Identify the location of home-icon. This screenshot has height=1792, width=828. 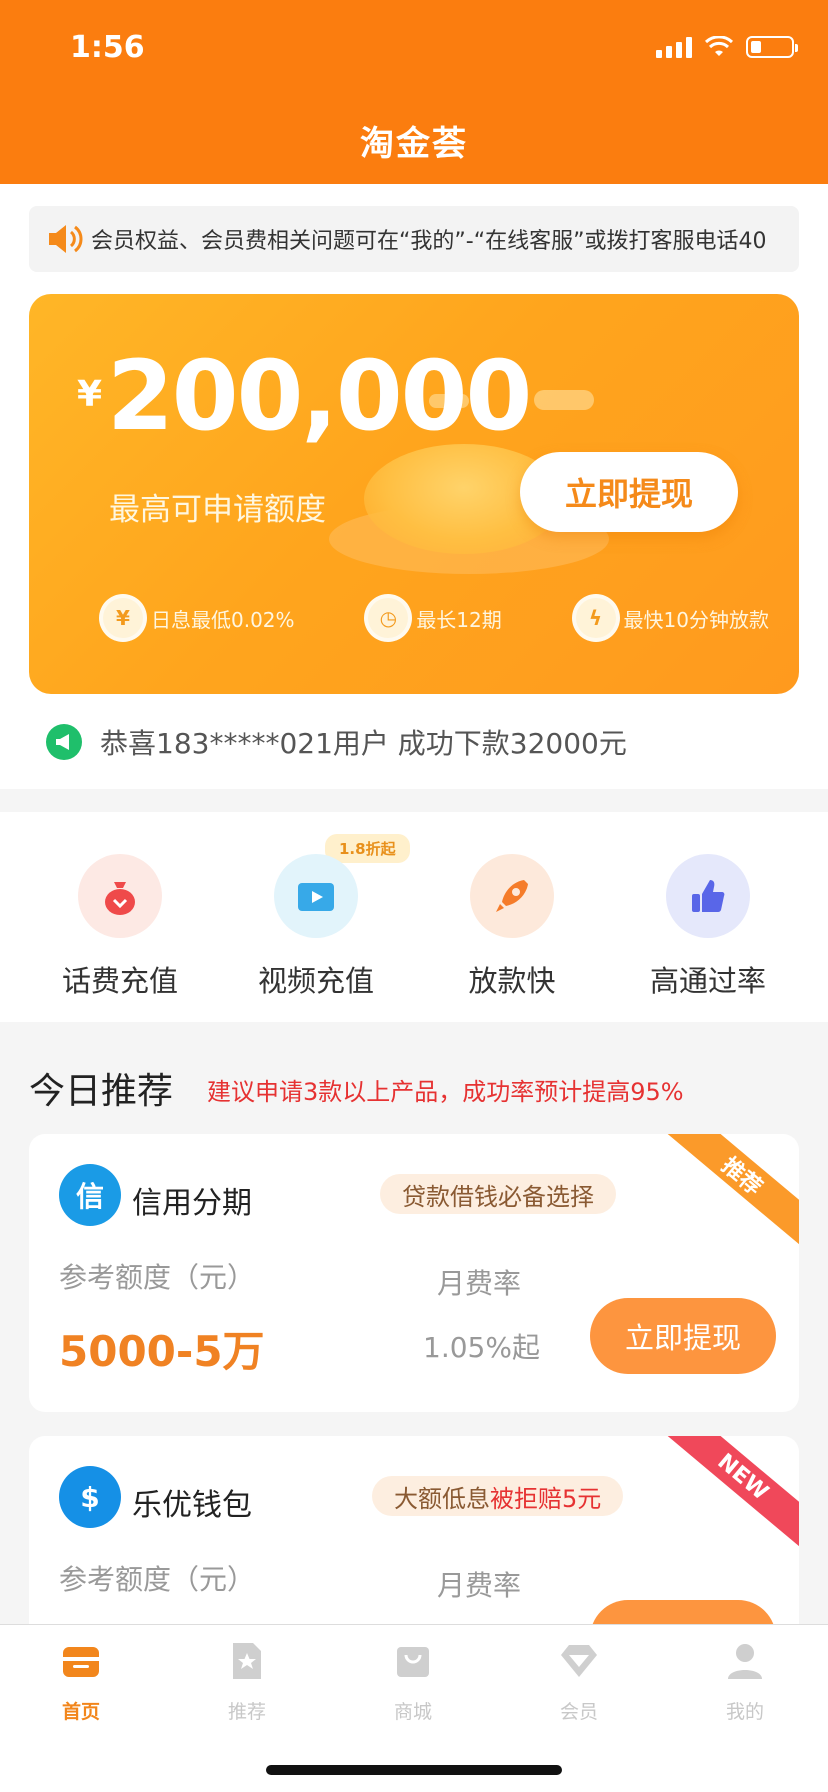
(81, 1662).